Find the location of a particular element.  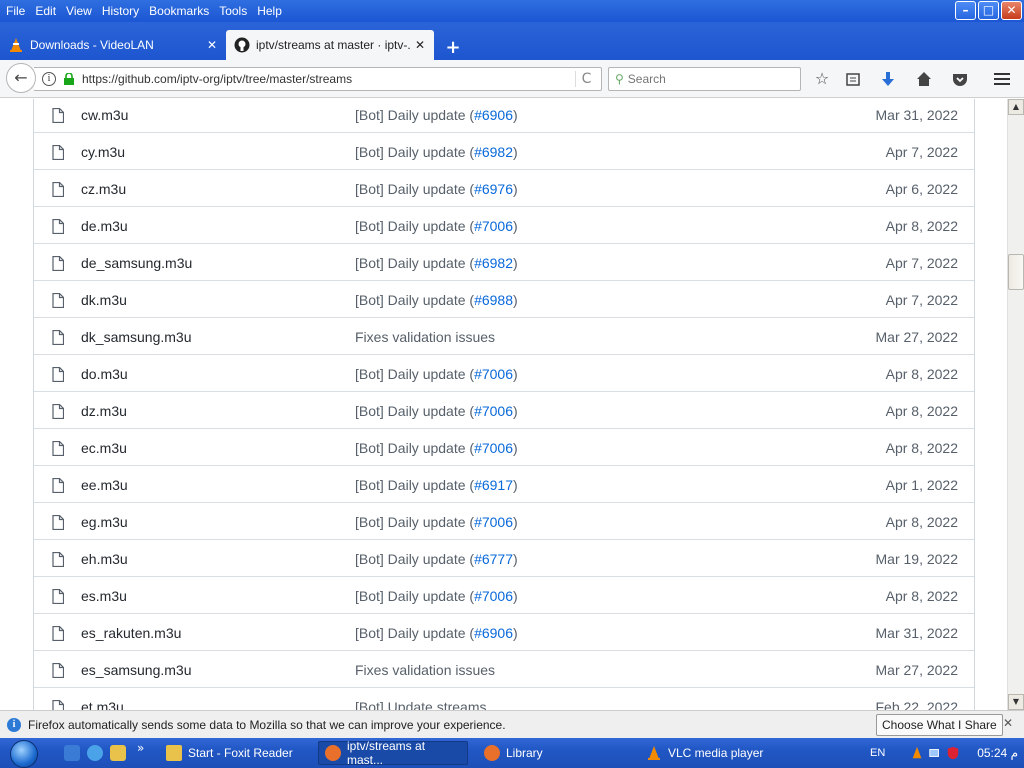

menu-history: History is located at coordinates (120, 11).